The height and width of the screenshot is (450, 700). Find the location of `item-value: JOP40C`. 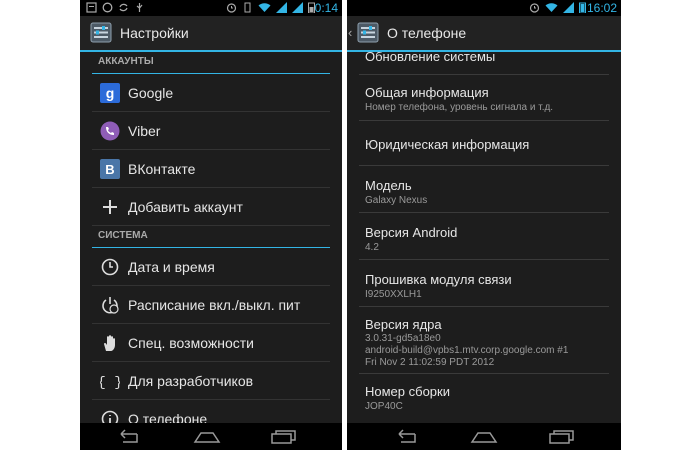

item-value: JOP40C is located at coordinates (384, 406).